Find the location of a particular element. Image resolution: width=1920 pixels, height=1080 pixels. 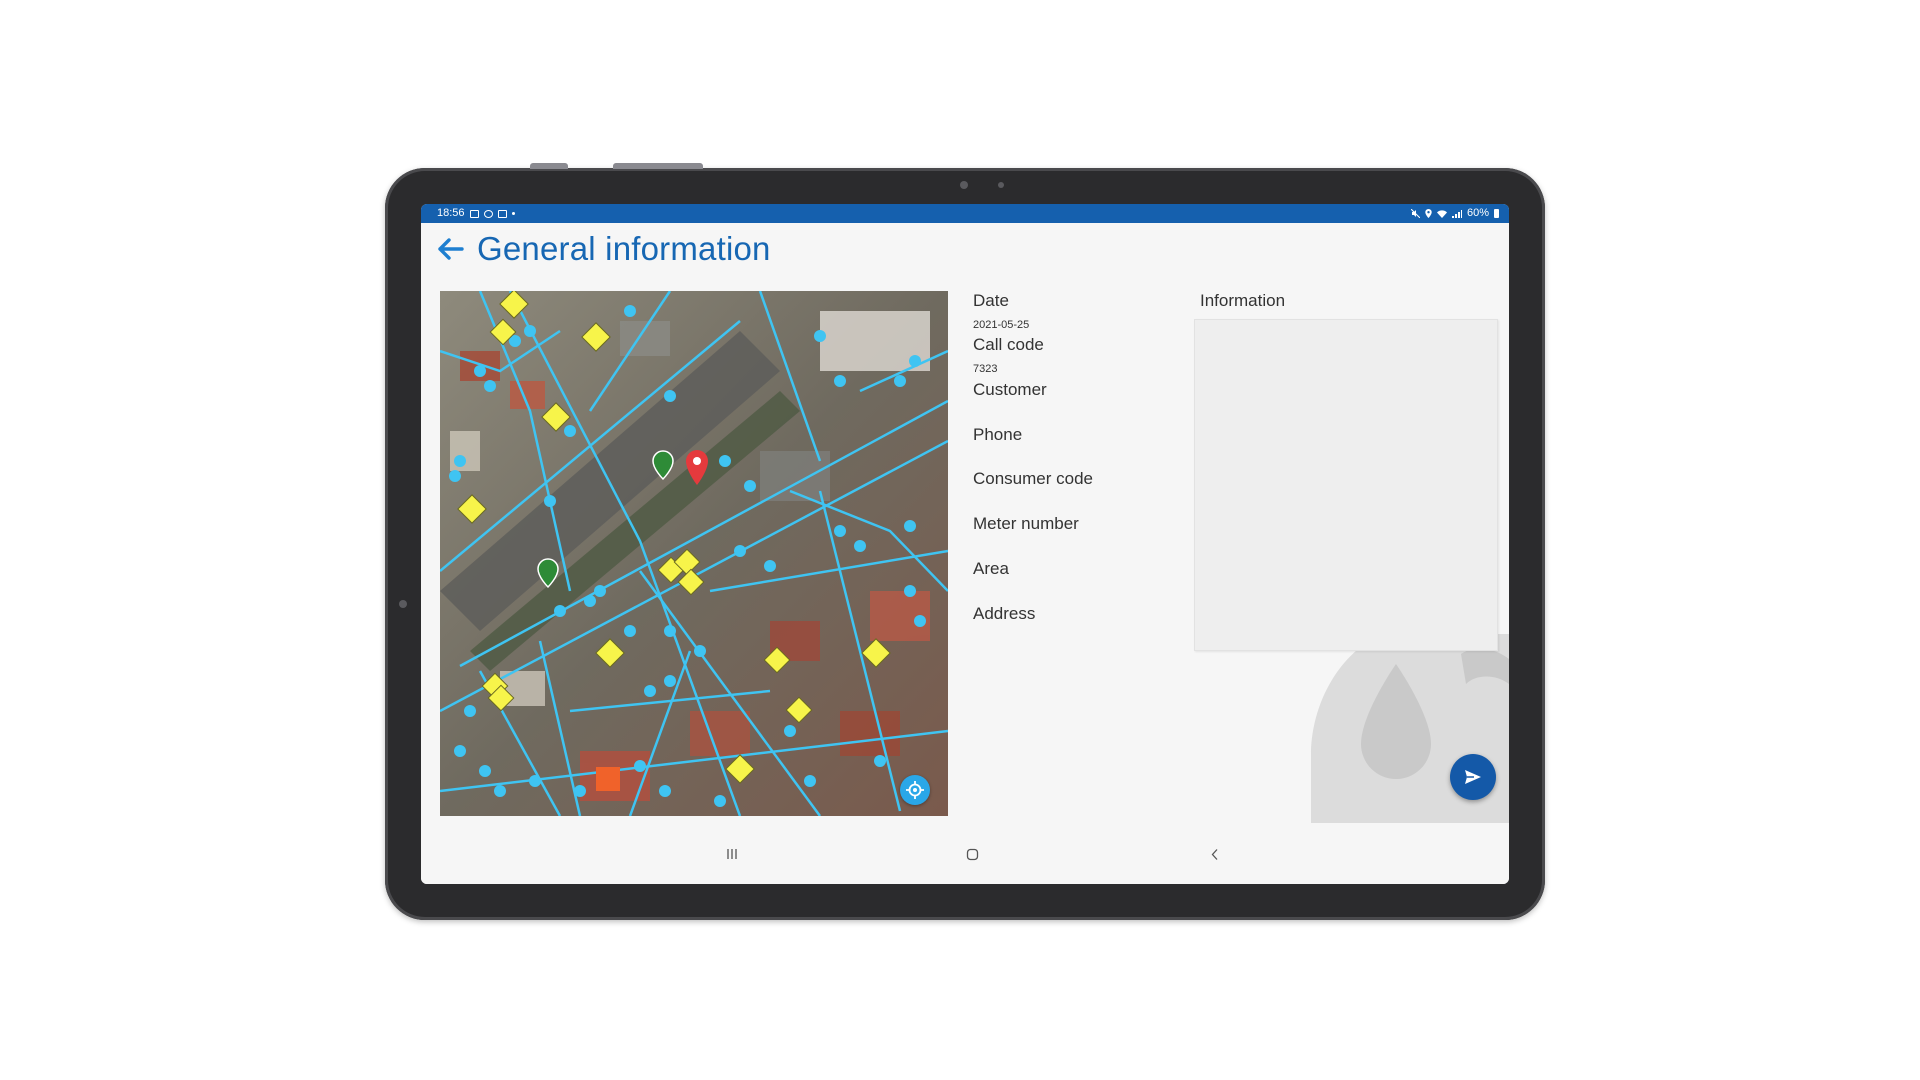

field-label: Date is located at coordinates (991, 300).